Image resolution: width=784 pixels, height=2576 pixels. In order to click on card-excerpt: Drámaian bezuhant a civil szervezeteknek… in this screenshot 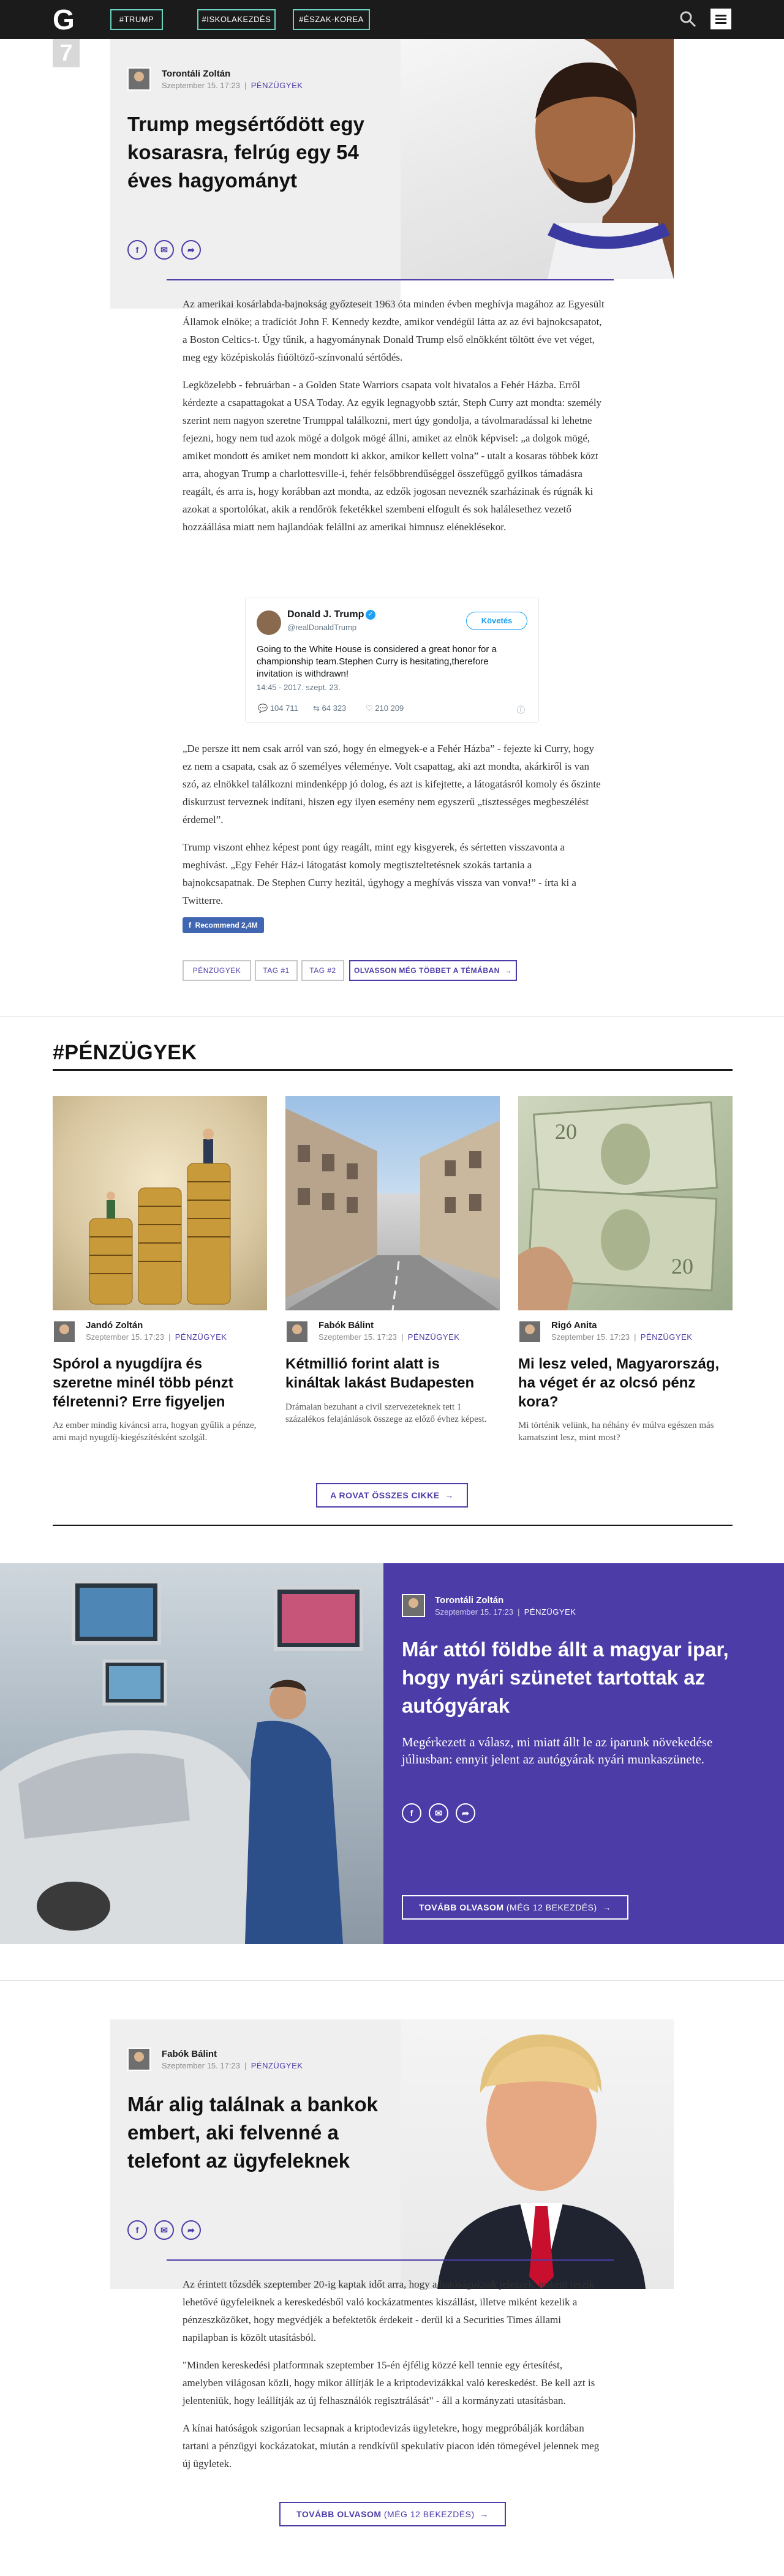, I will do `click(386, 1413)`.